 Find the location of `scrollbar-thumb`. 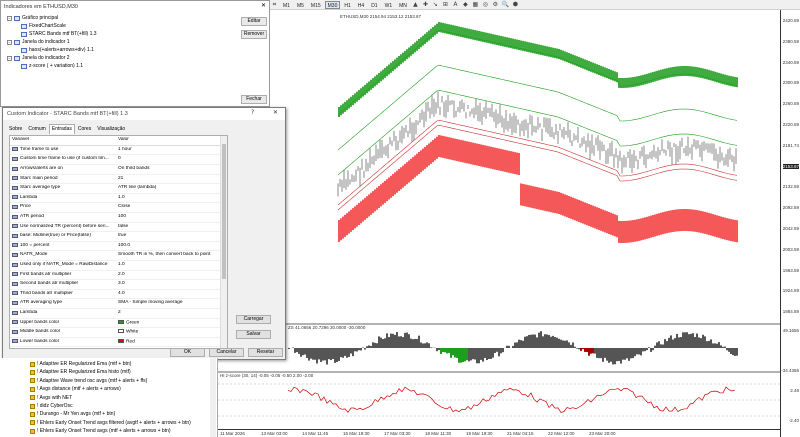

scrollbar-thumb is located at coordinates (224, 211).